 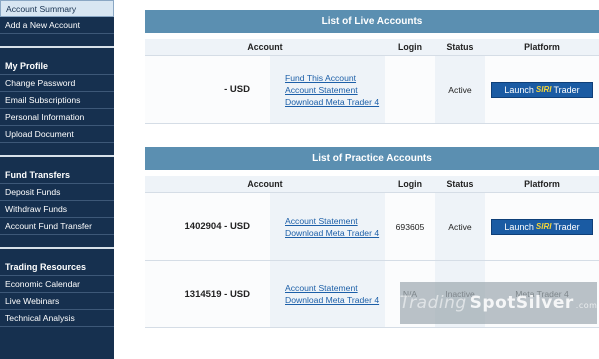 What do you see at coordinates (57, 66) in the screenshot?
I see `sidebar-heading-profile: My Profile` at bounding box center [57, 66].